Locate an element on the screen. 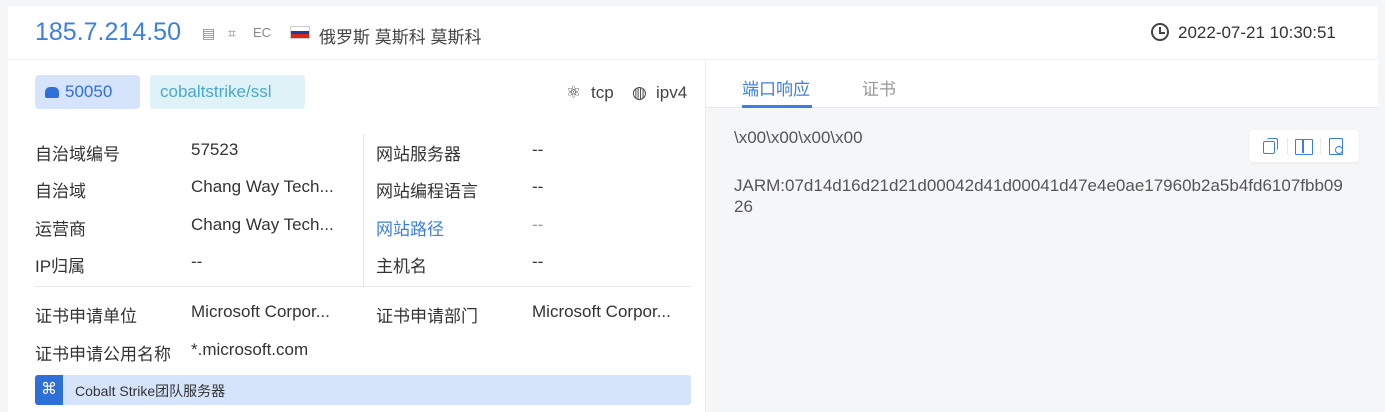 The height and width of the screenshot is (412, 1385). hostname-label: 主机名 is located at coordinates (401, 266).